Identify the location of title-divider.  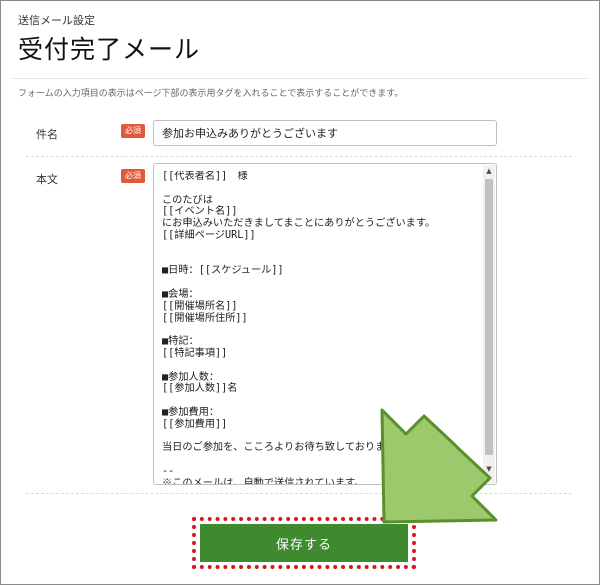
(300, 78).